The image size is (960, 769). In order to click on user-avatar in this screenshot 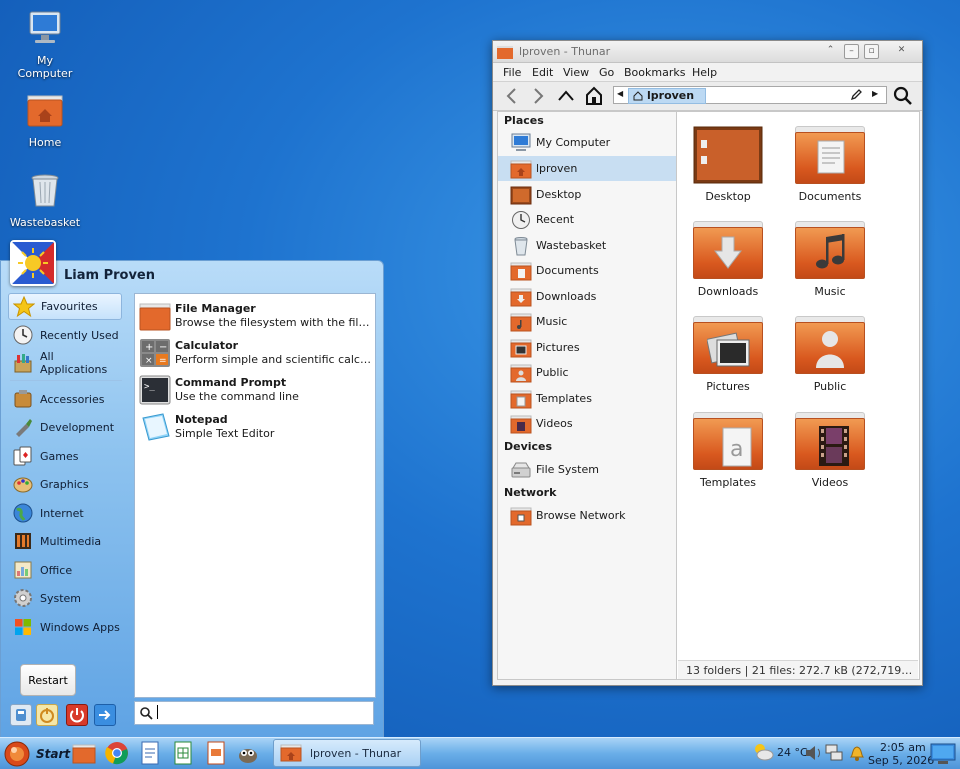, I will do `click(33, 263)`.